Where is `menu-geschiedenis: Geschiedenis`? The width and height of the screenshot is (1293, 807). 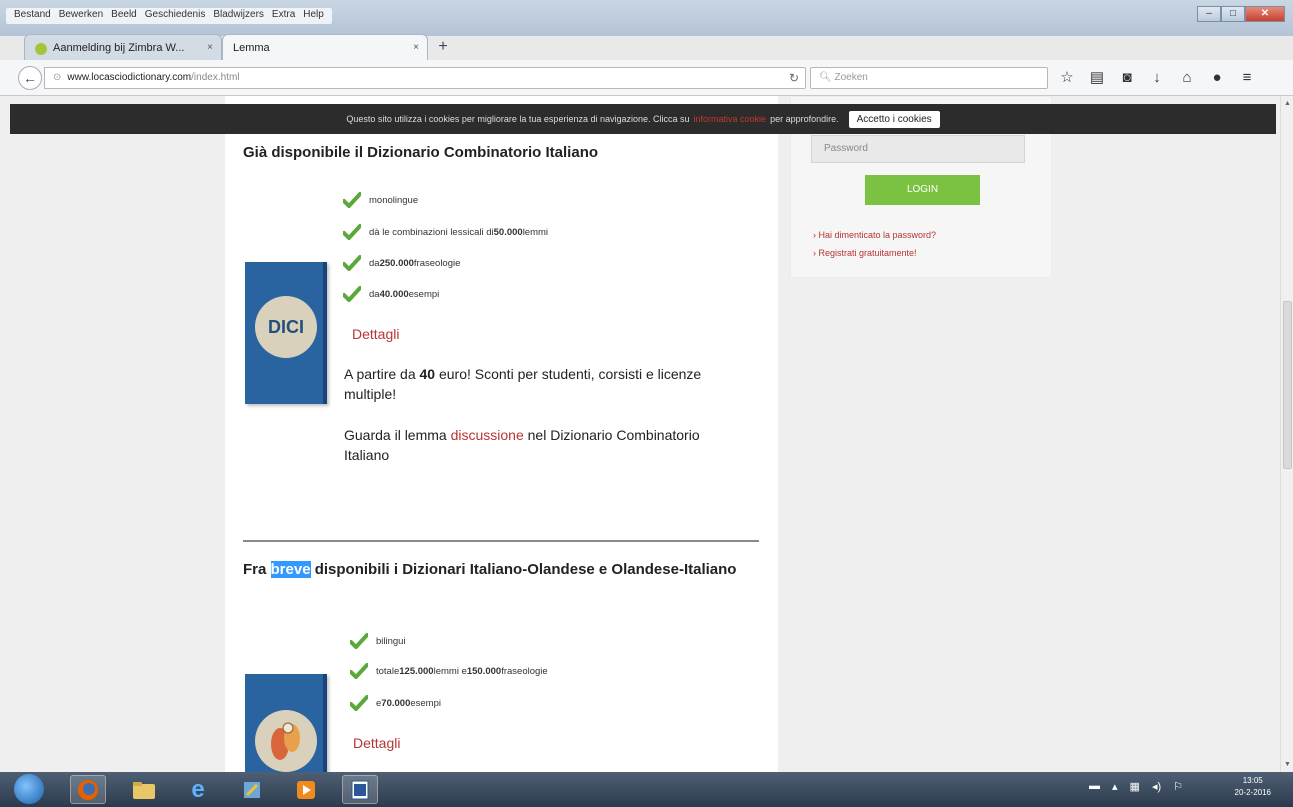
menu-geschiedenis: Geschiedenis is located at coordinates (175, 16).